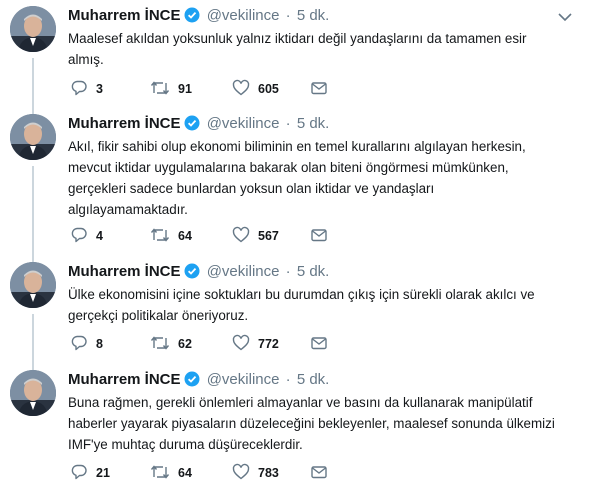 Image resolution: width=596 pixels, height=494 pixels. I want to click on retweet-count: 91, so click(185, 89).